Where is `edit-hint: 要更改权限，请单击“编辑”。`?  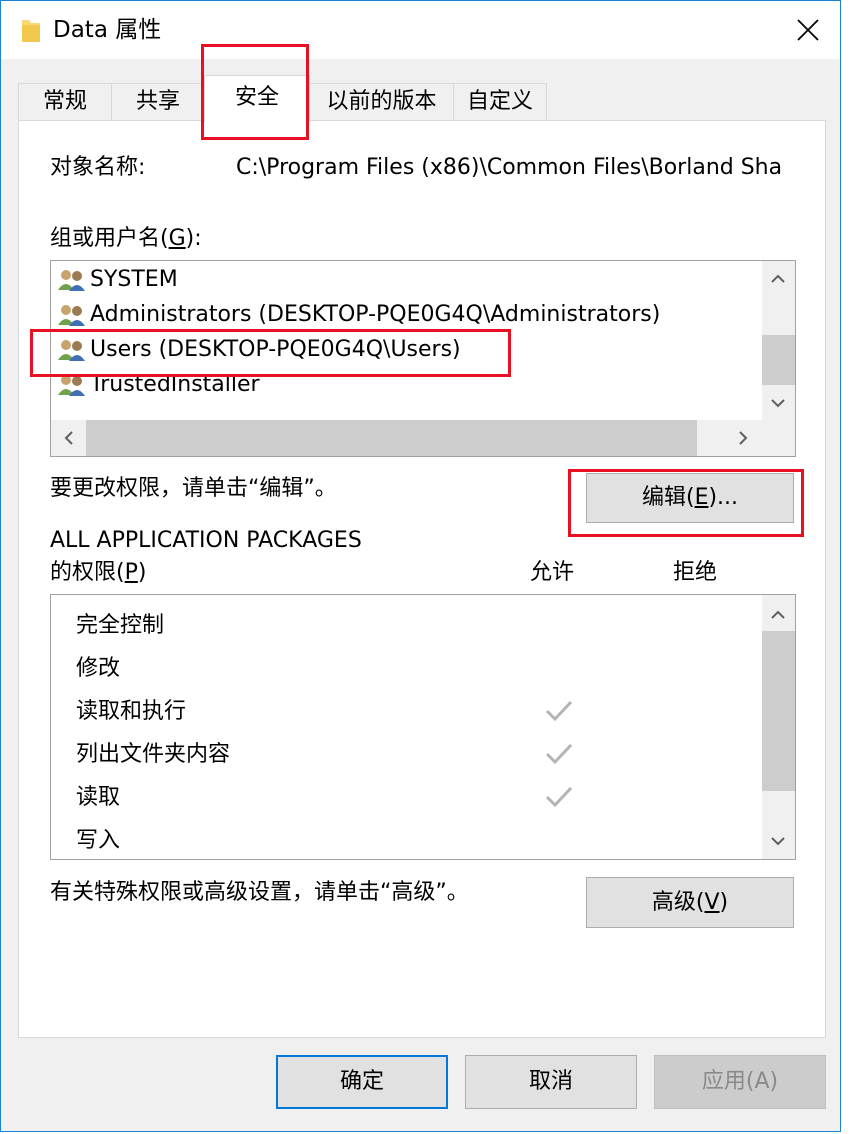 edit-hint: 要更改权限，请单击“编辑”。 is located at coordinates (193, 488).